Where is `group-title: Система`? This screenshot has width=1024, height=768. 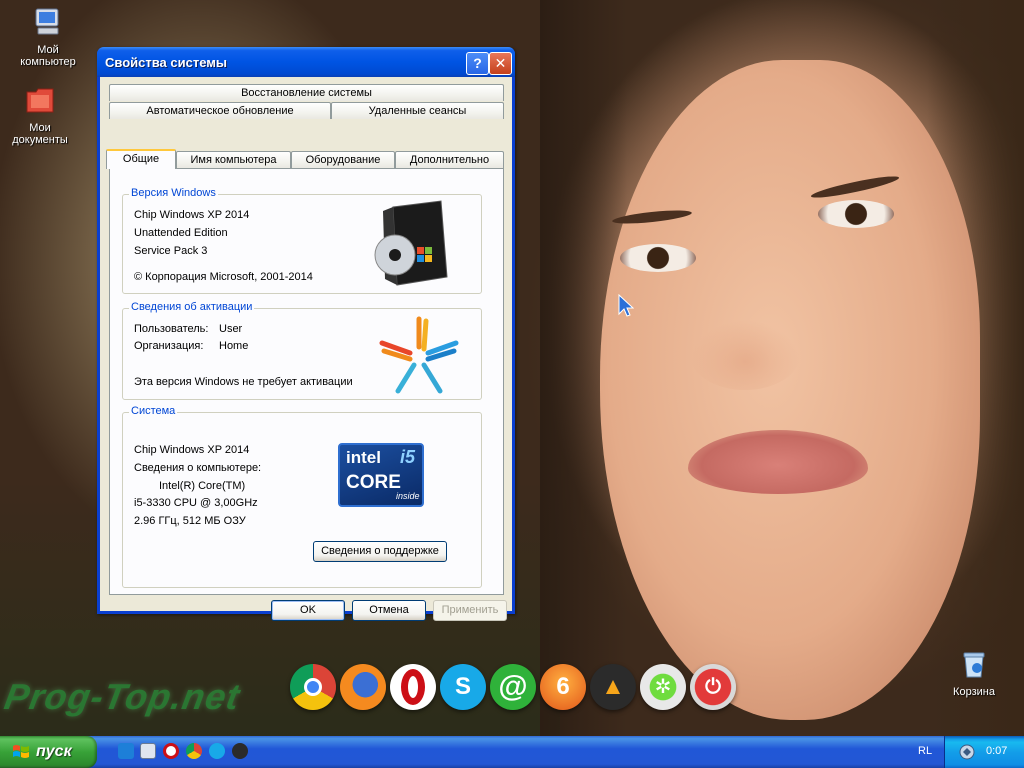
group-title: Система is located at coordinates (153, 411).